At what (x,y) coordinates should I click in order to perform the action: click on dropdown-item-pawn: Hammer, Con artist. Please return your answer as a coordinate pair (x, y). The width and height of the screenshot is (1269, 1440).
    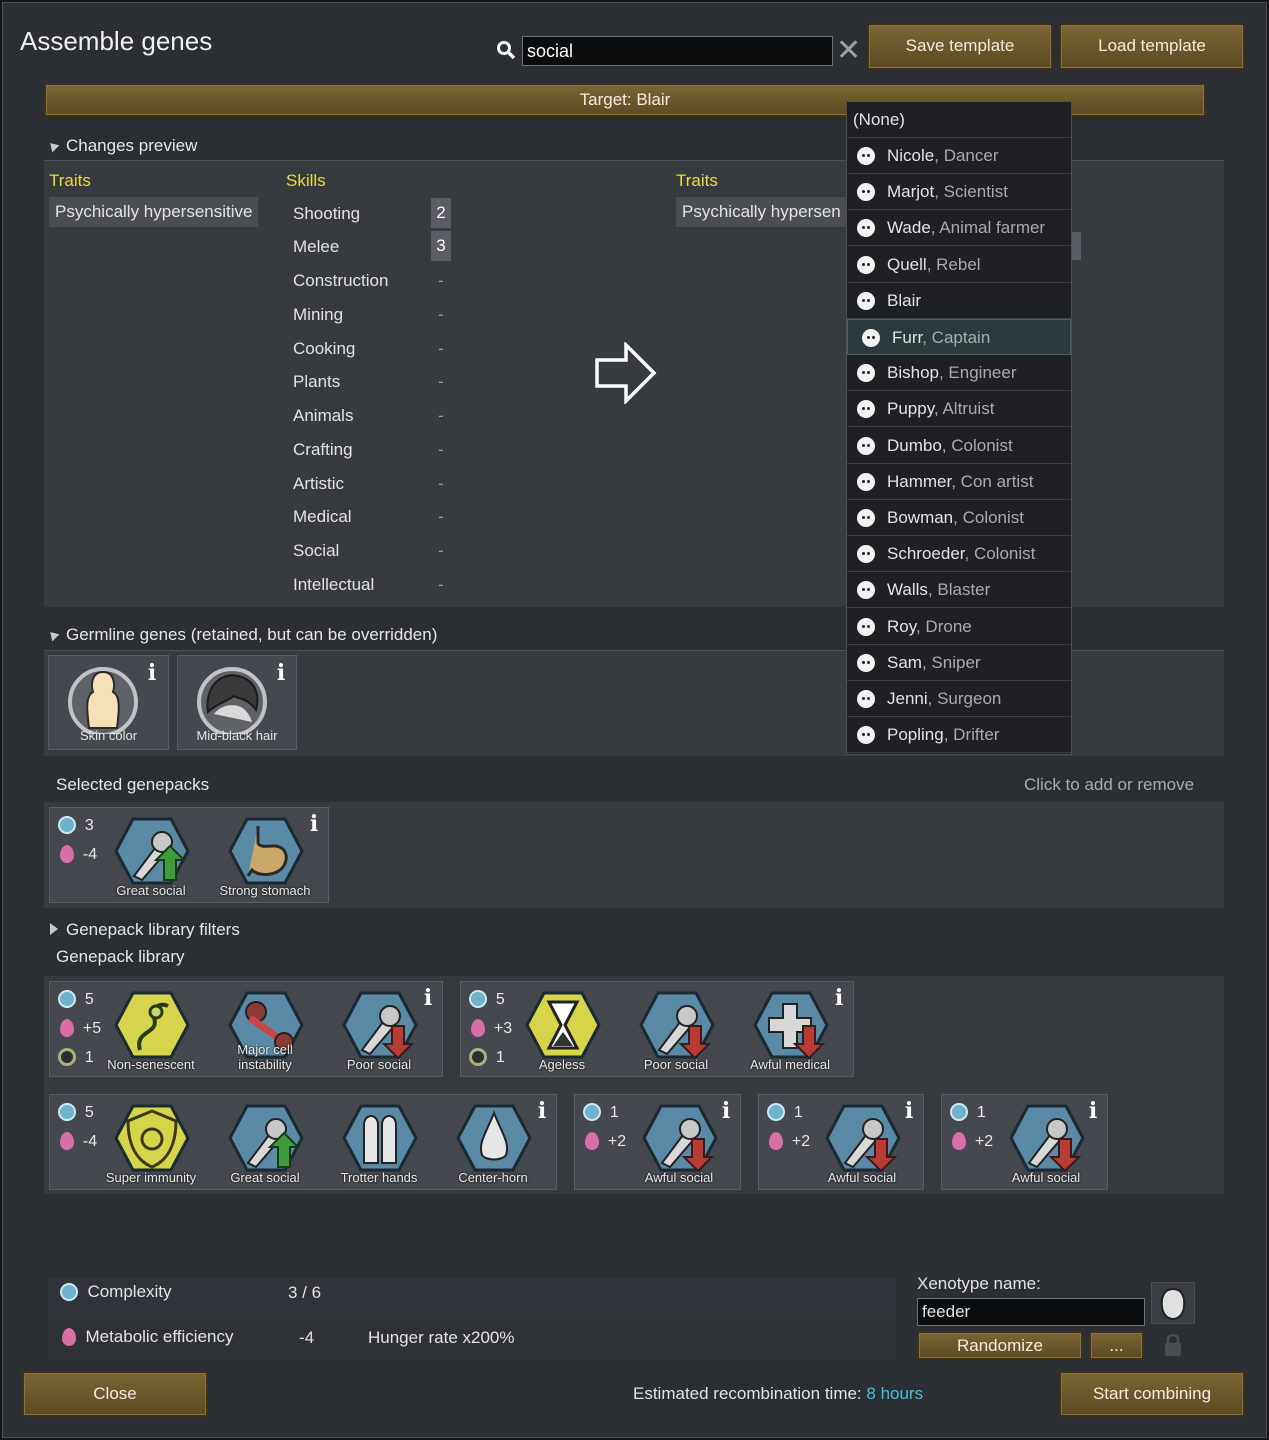
    Looking at the image, I should click on (959, 482).